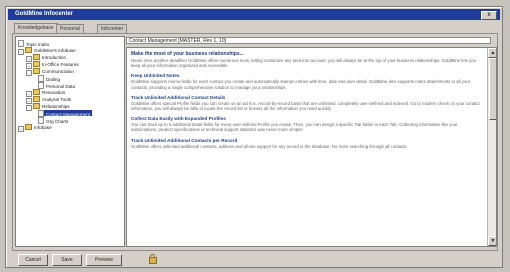 This screenshot has width=510, height=272. What do you see at coordinates (33, 260) in the screenshot?
I see `cancel-button: Cancel` at bounding box center [33, 260].